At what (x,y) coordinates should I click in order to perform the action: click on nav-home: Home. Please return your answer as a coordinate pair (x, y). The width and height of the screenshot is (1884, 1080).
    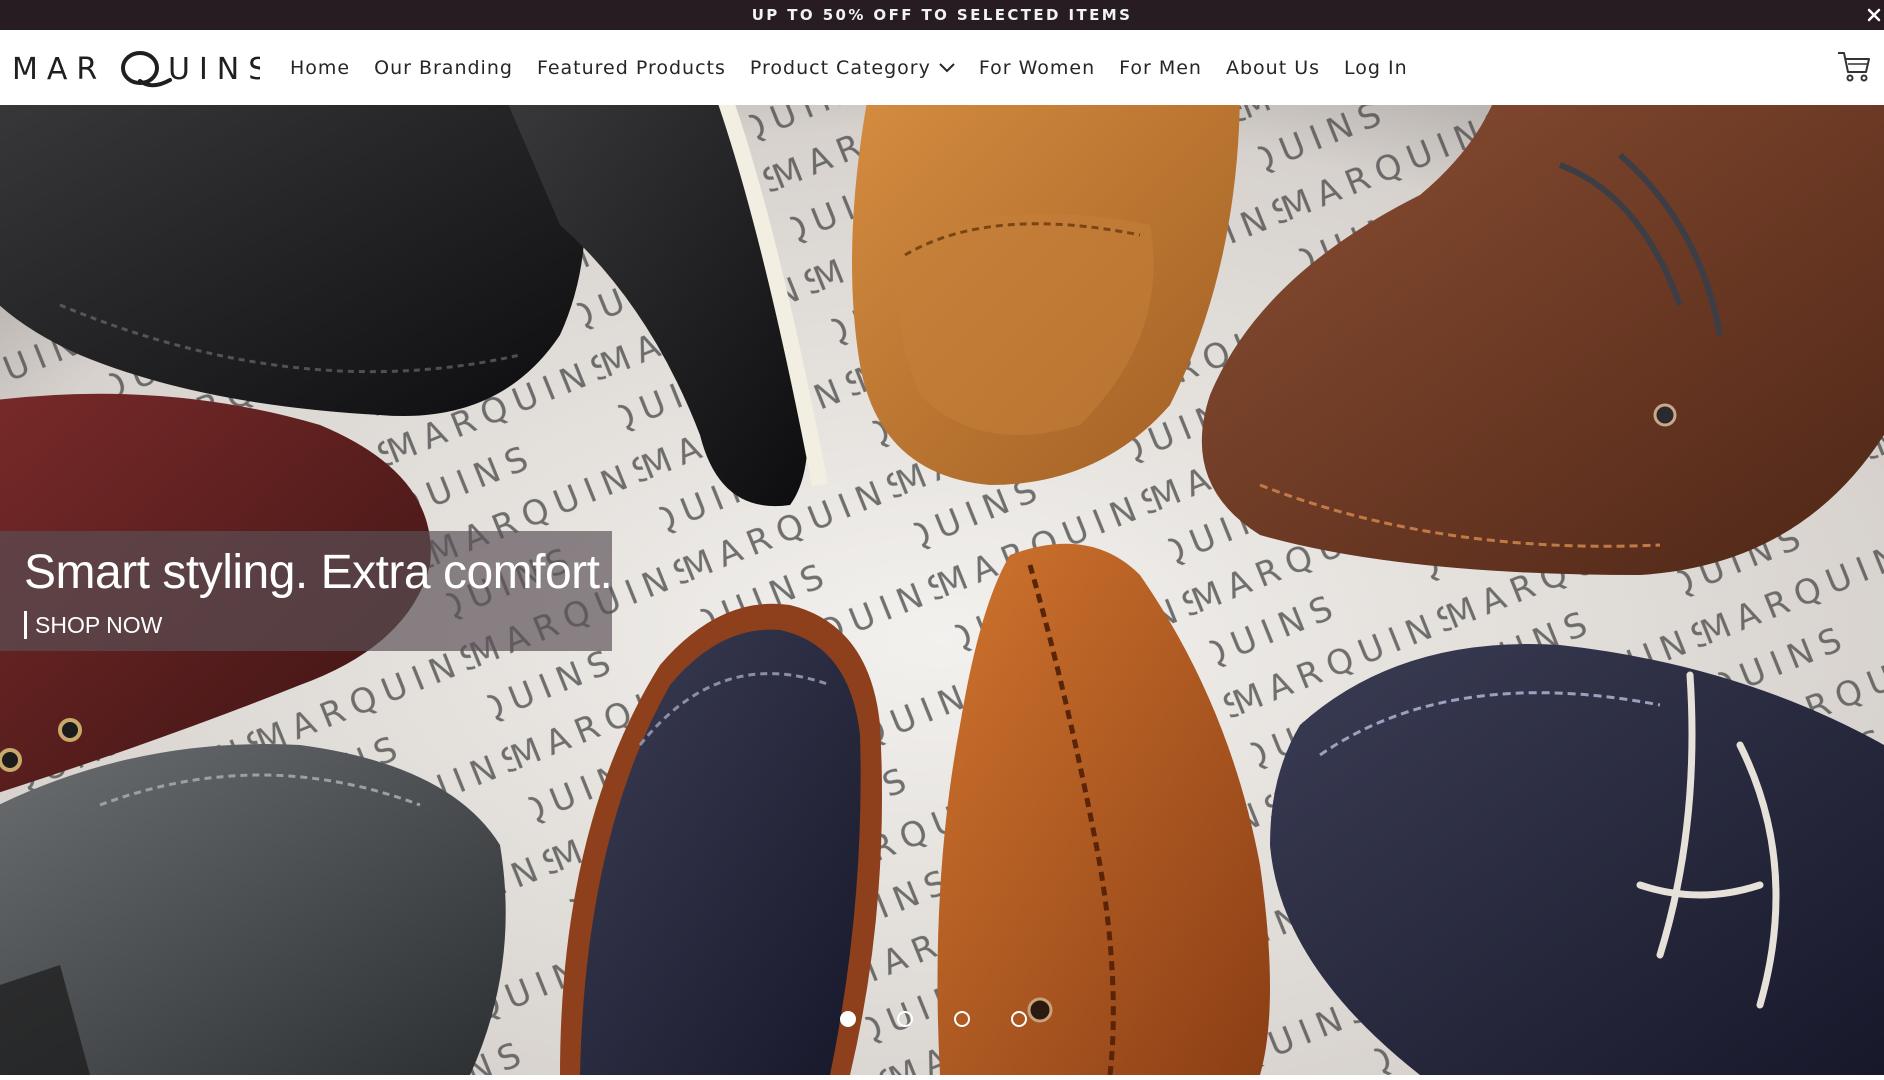
    Looking at the image, I should click on (320, 68).